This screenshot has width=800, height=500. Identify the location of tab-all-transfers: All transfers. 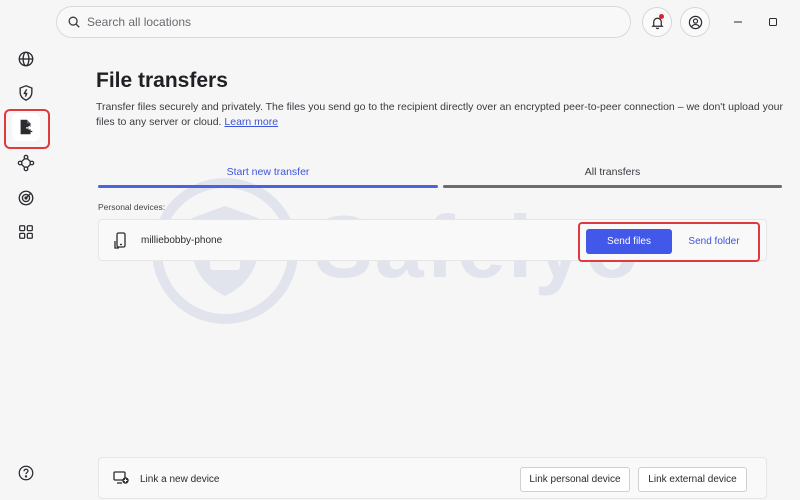
(612, 177).